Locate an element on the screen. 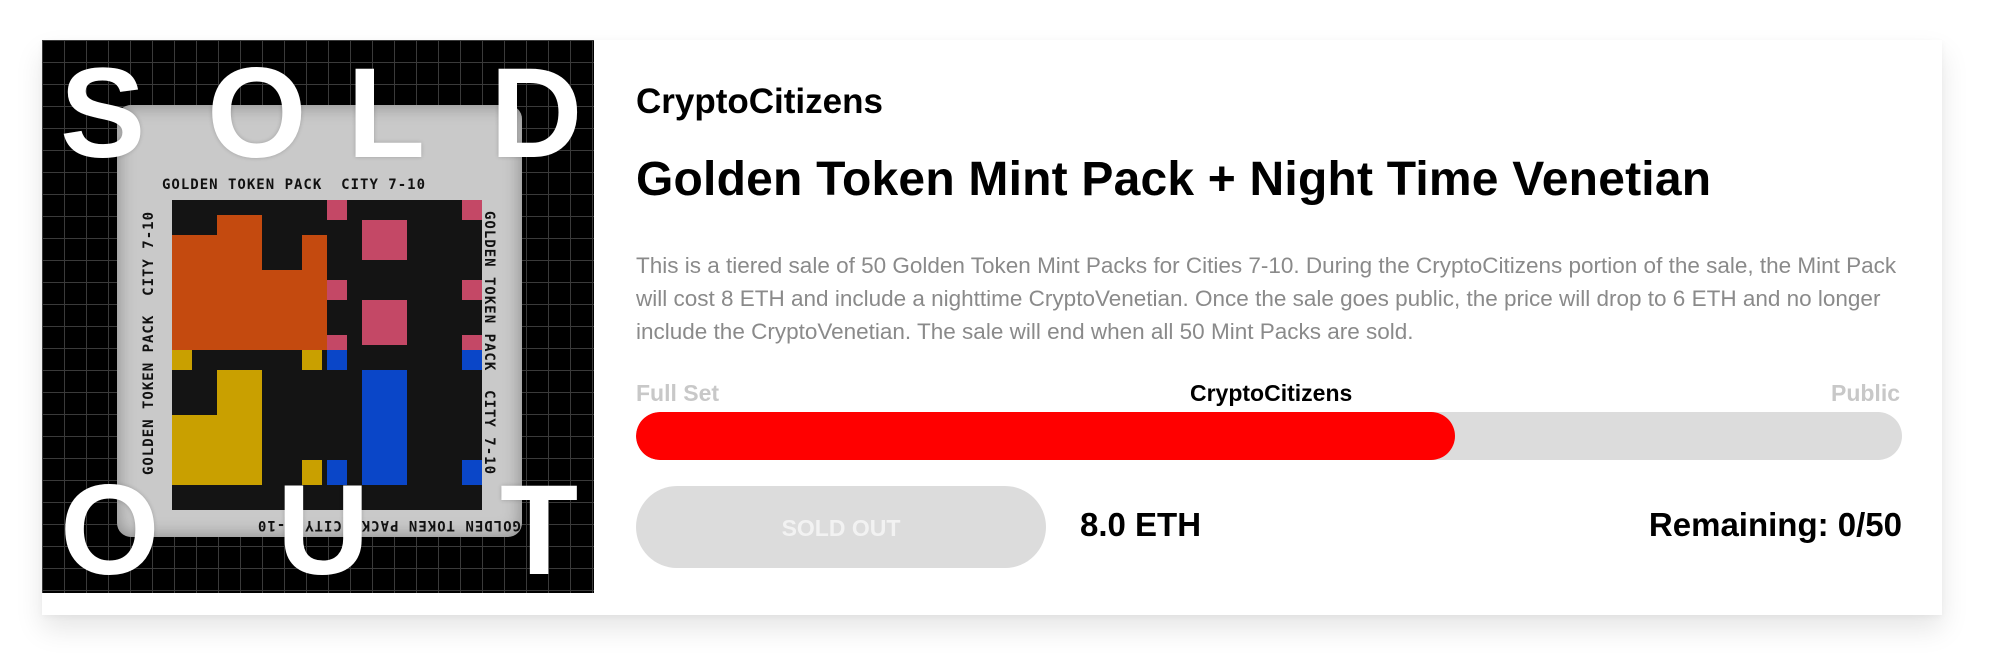 The image size is (2000, 663). sale-progress-fill is located at coordinates (1046, 436).